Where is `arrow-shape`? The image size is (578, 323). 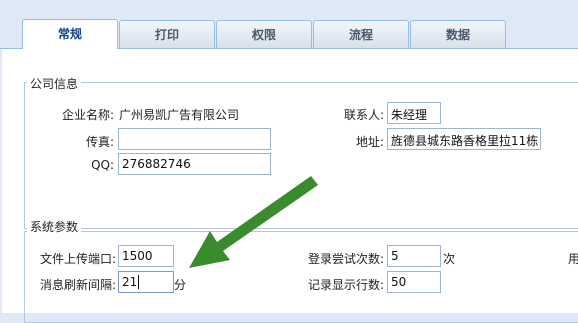
arrow-shape is located at coordinates (253, 222).